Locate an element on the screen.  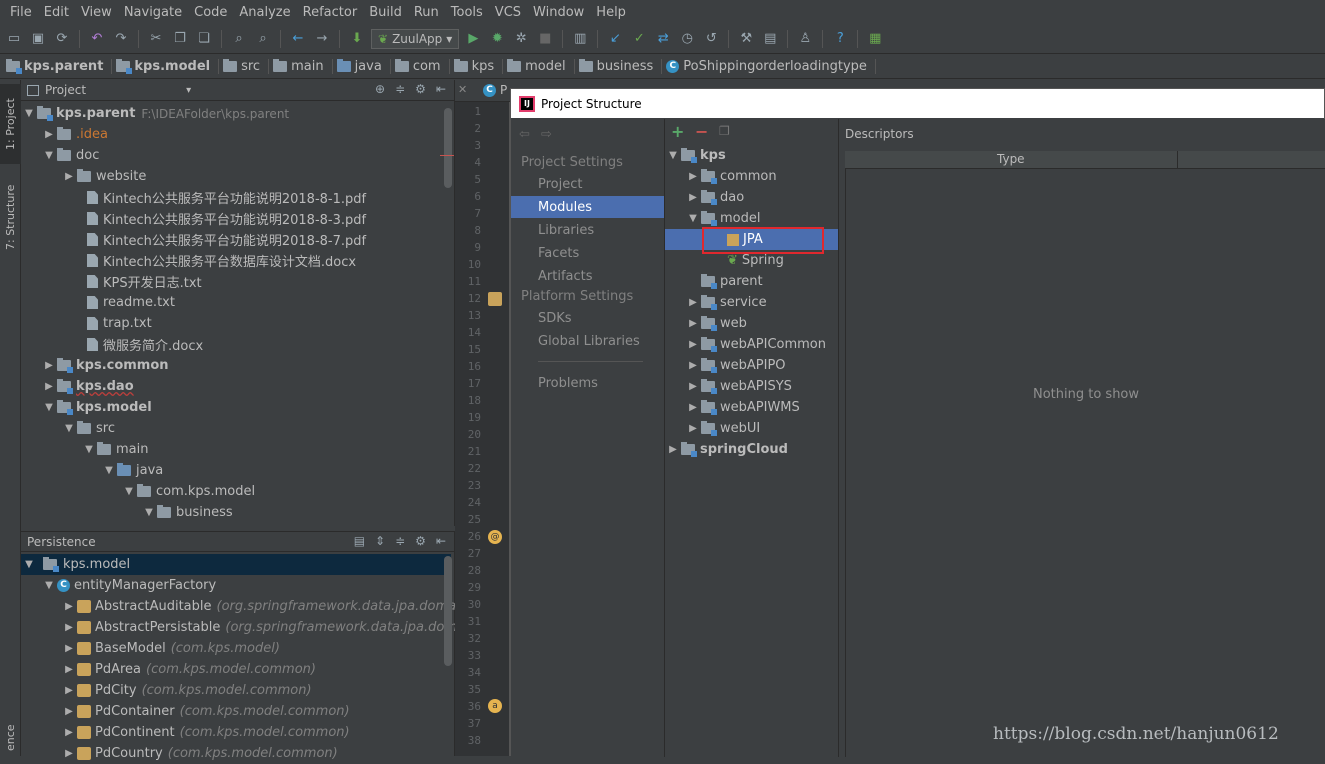
breadcrumb-item: com is located at coordinates (422, 66).